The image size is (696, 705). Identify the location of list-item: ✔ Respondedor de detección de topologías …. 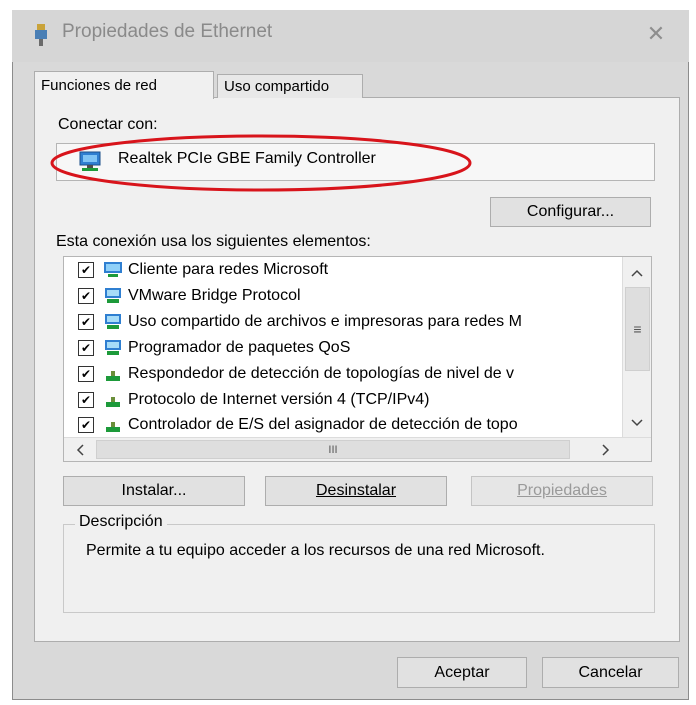
(343, 374).